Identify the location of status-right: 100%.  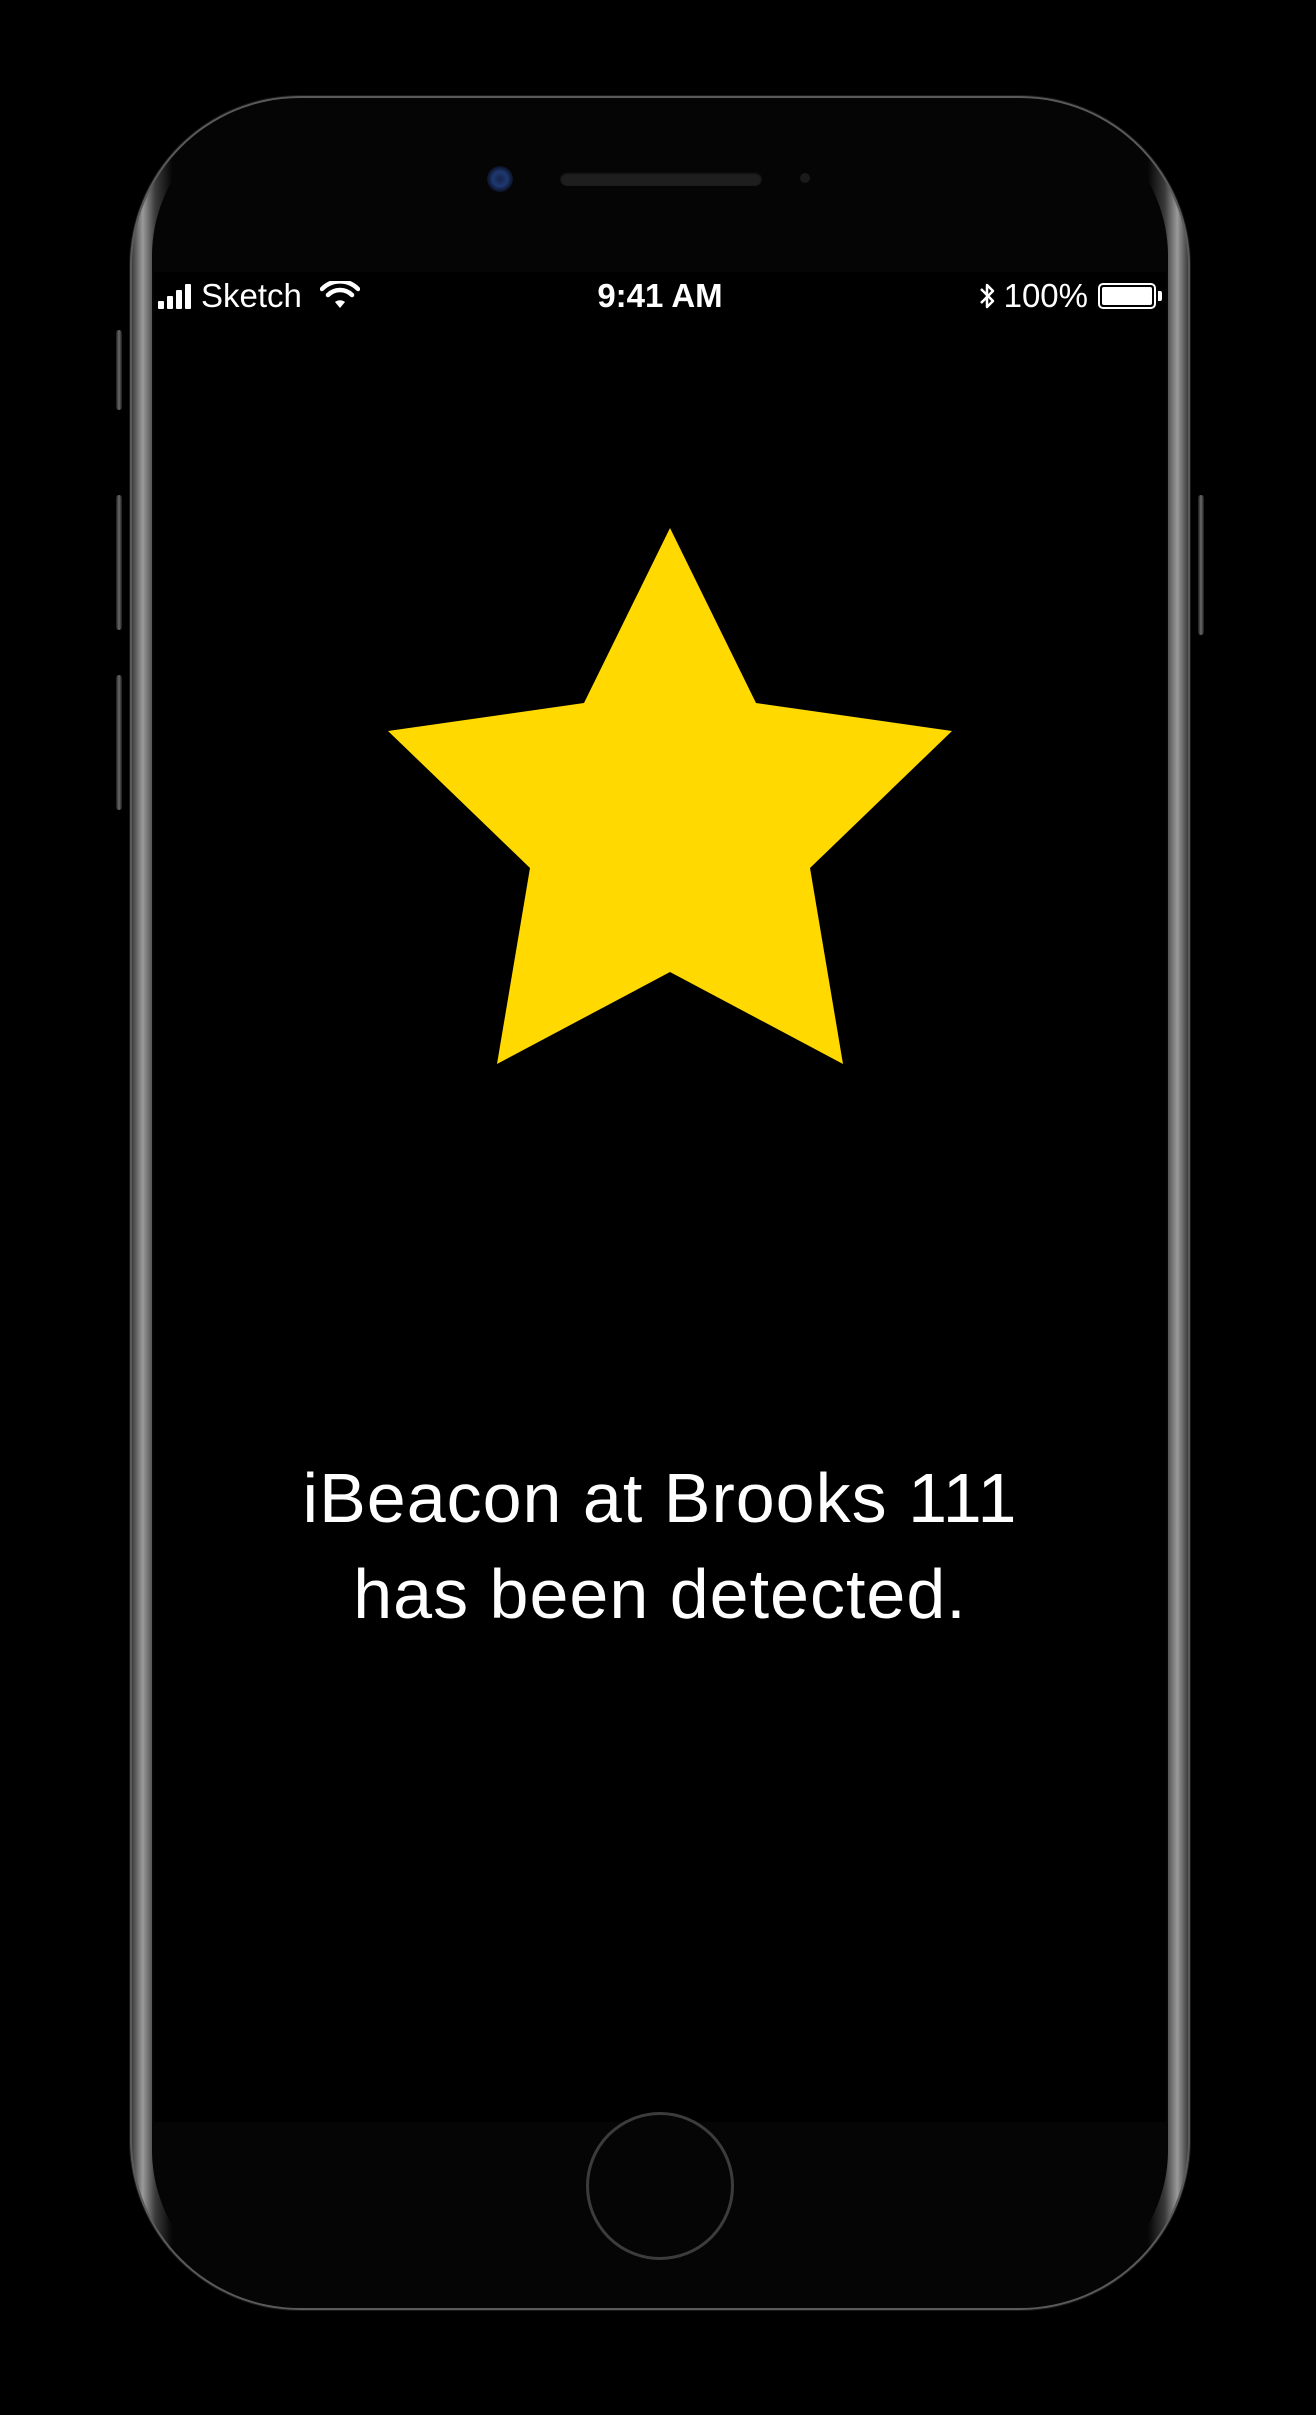
(1070, 296).